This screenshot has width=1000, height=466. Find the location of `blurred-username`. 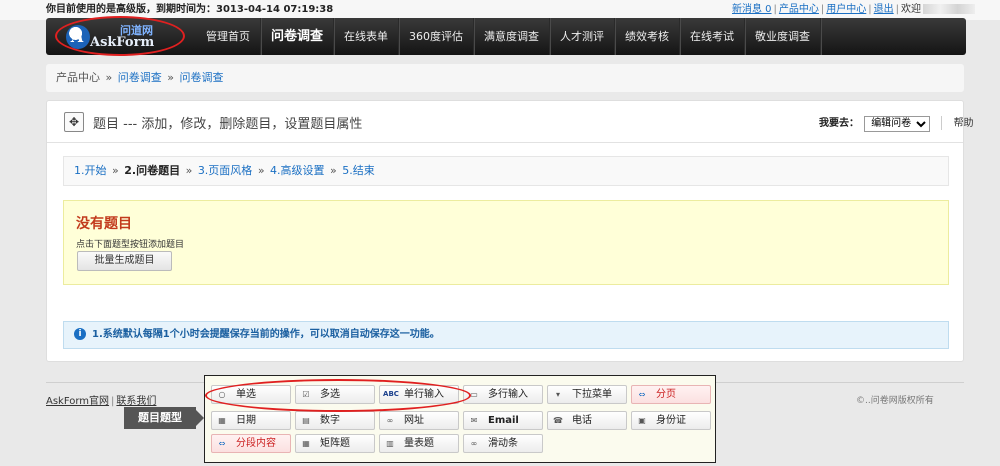

blurred-username is located at coordinates (949, 9).